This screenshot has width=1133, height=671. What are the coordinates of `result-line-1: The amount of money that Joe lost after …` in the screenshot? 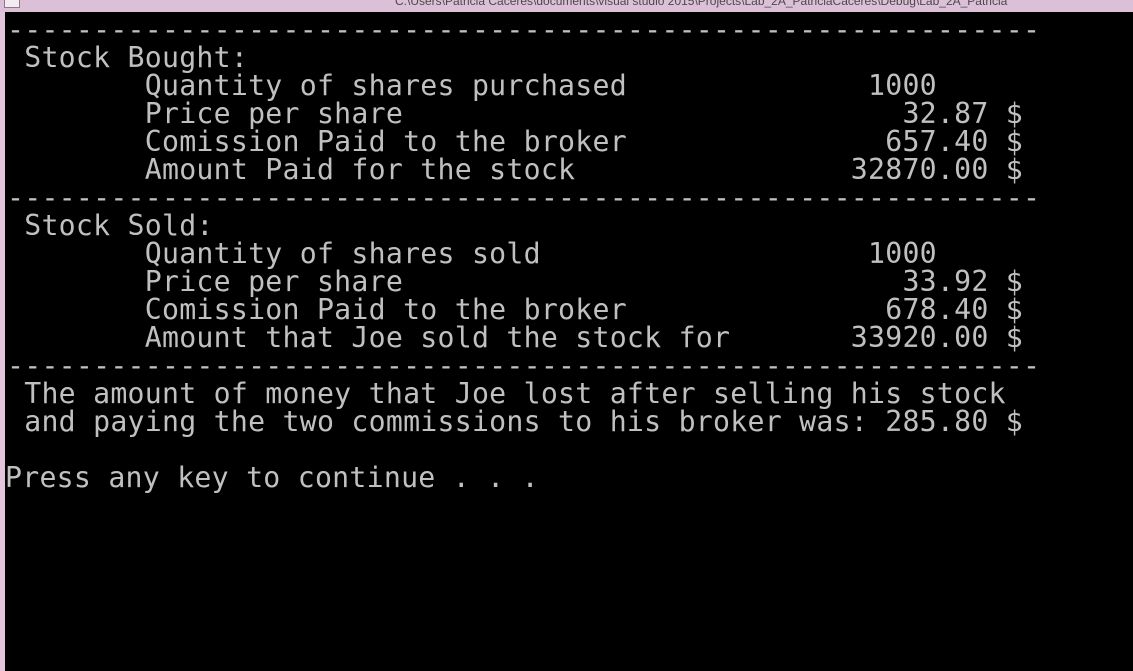 It's located at (506, 393).